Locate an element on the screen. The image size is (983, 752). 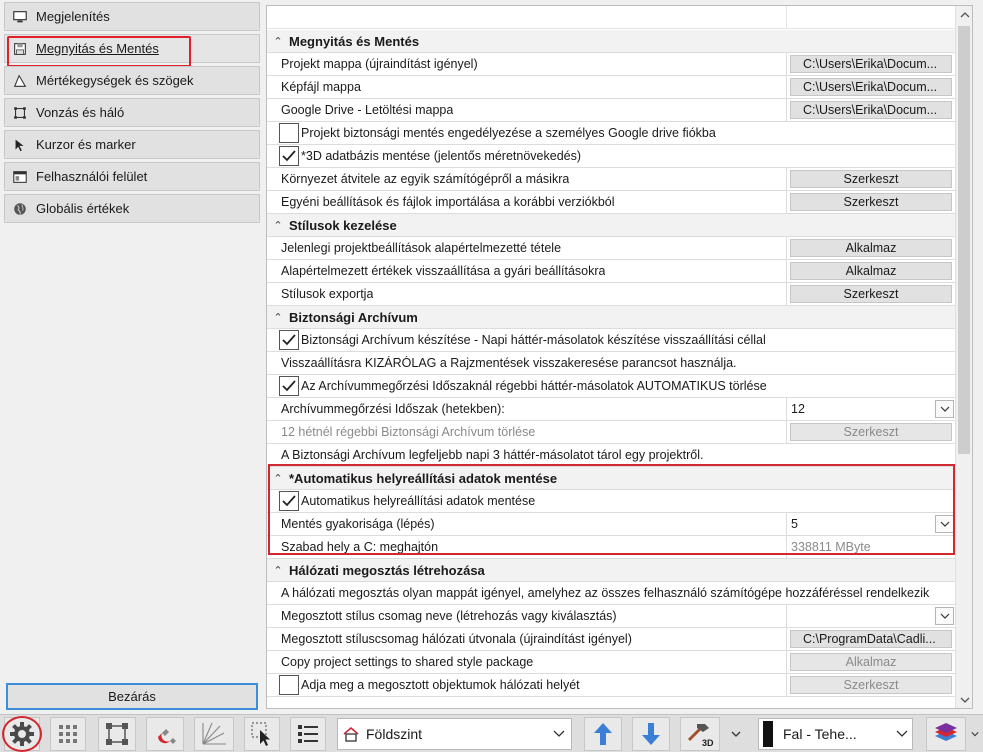
layer-up-button is located at coordinates (603, 734).